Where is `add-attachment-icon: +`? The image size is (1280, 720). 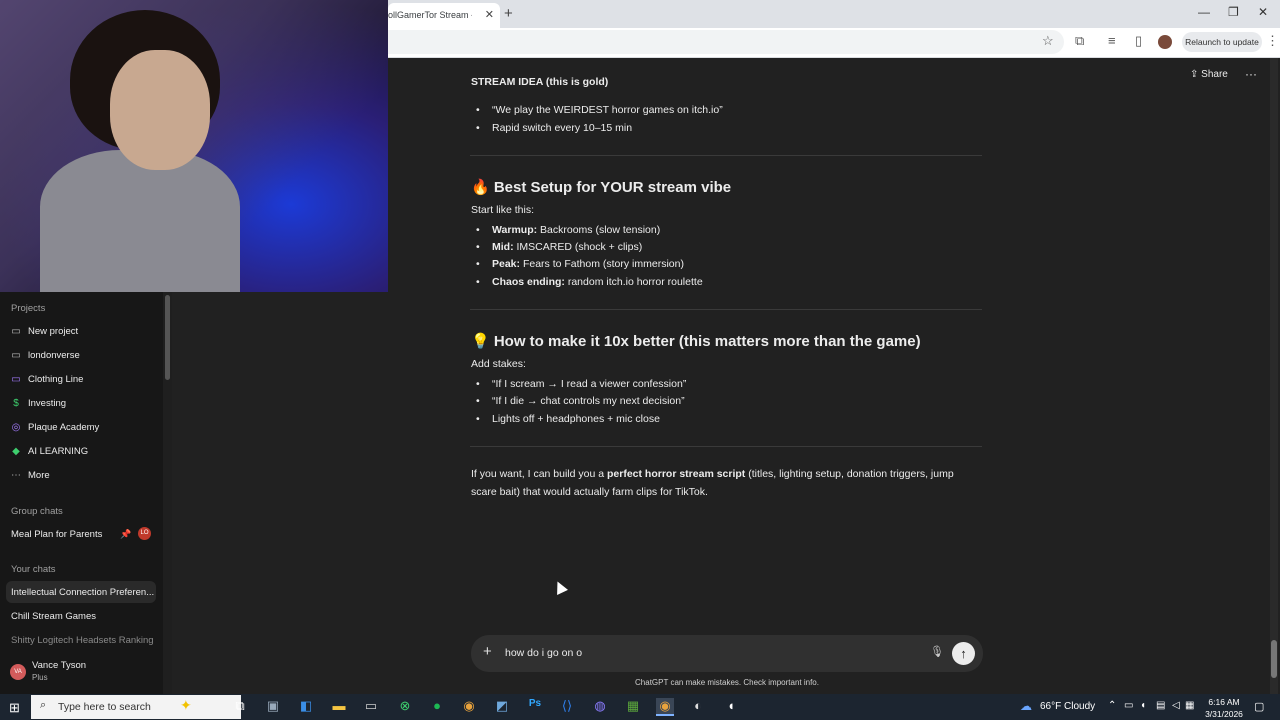
add-attachment-icon: + is located at coordinates (487, 651).